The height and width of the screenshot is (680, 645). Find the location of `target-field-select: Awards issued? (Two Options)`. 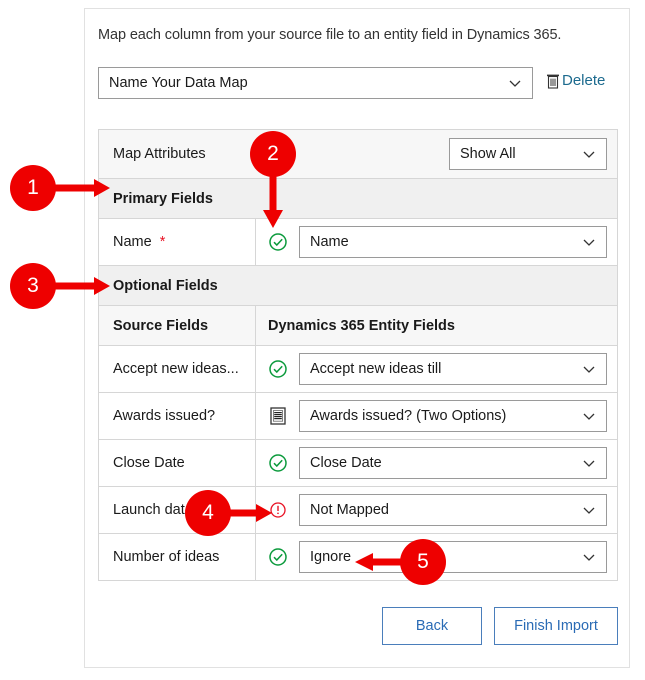

target-field-select: Awards issued? (Two Options) is located at coordinates (453, 416).